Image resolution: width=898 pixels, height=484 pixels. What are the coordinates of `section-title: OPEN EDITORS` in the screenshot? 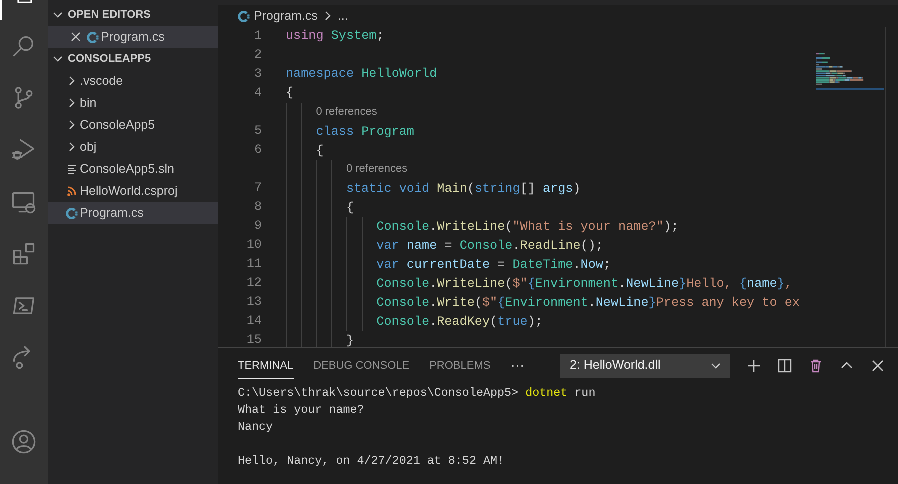 It's located at (109, 15).